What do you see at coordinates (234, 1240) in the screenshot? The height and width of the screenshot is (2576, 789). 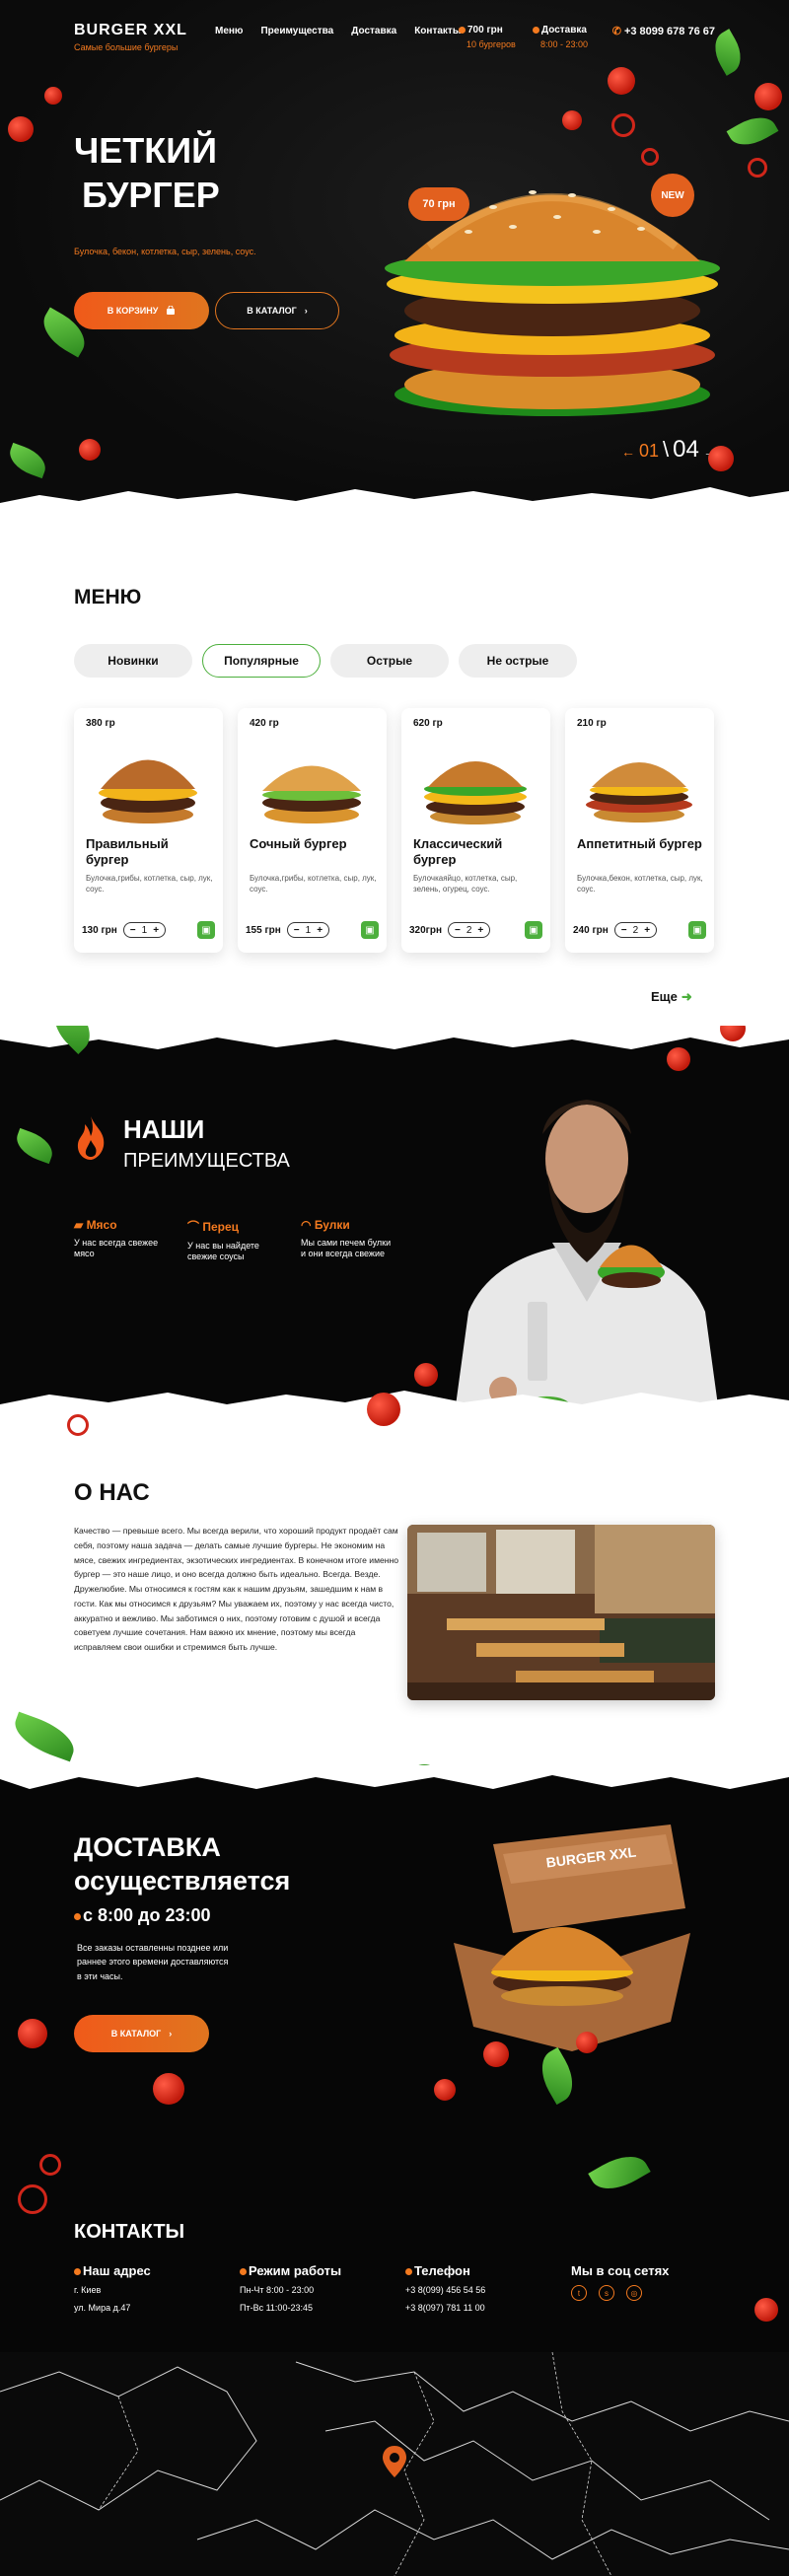 I see `advantage-item: ⌒ Перец У нас вы найдете свежие соусы` at bounding box center [234, 1240].